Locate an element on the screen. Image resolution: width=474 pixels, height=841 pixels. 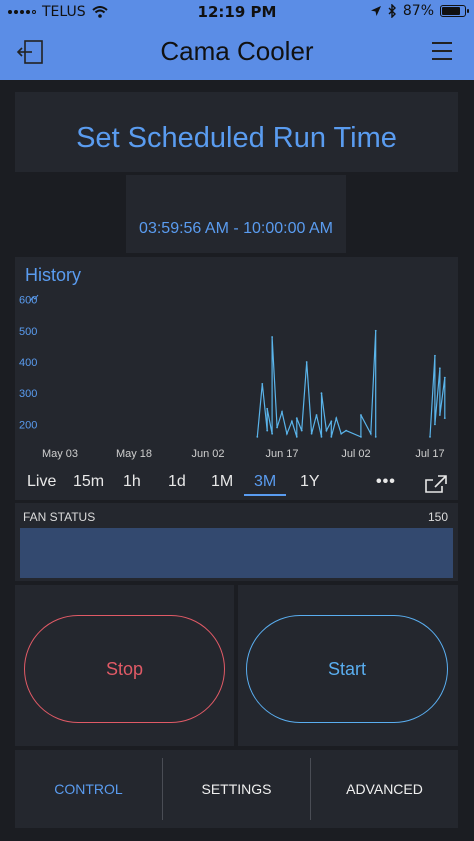
x-tick-label: Jun 17 is located at coordinates (281, 454).